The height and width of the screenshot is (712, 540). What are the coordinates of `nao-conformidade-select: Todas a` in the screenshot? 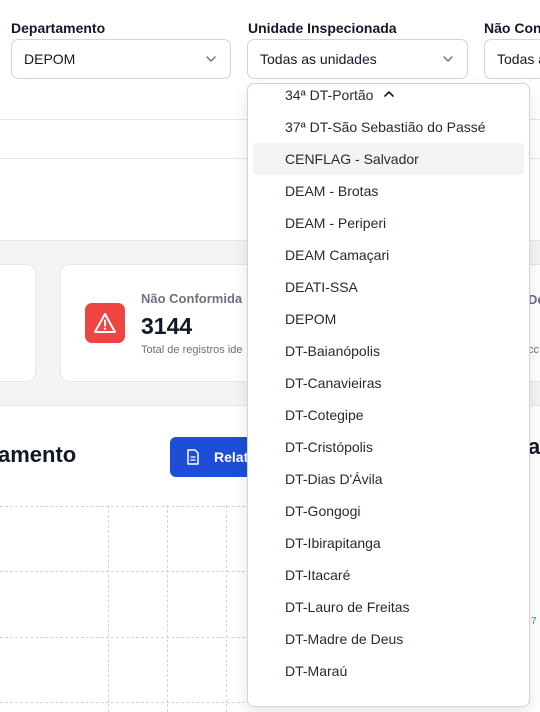 It's located at (512, 59).